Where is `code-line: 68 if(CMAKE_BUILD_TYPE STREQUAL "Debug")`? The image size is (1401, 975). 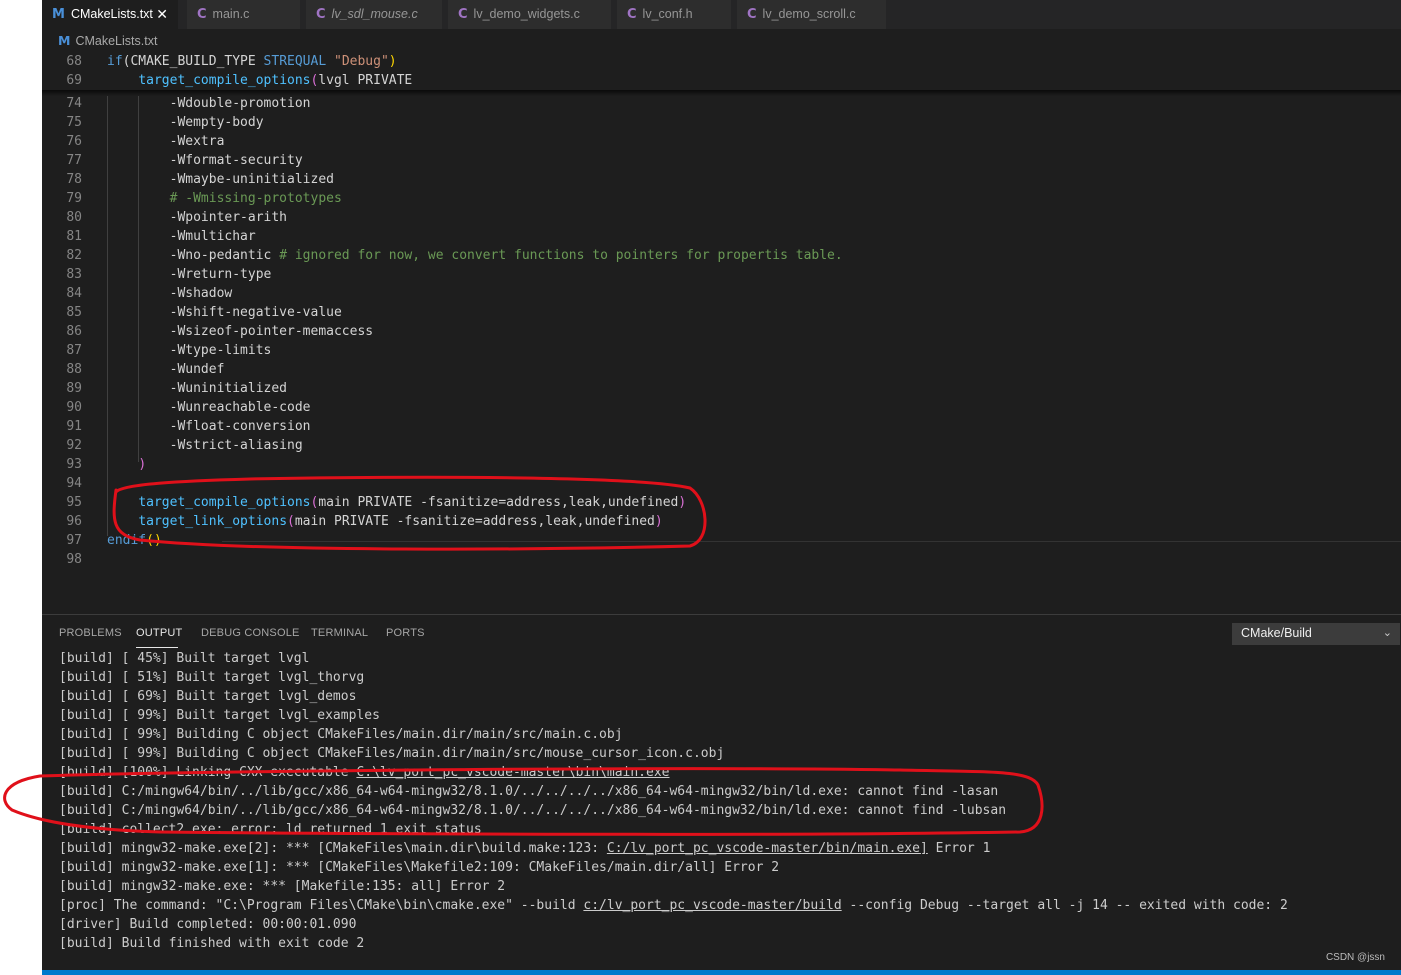
code-line: 68 if(CMAKE_BUILD_TYPE STREQUAL "Debug") is located at coordinates (721, 61).